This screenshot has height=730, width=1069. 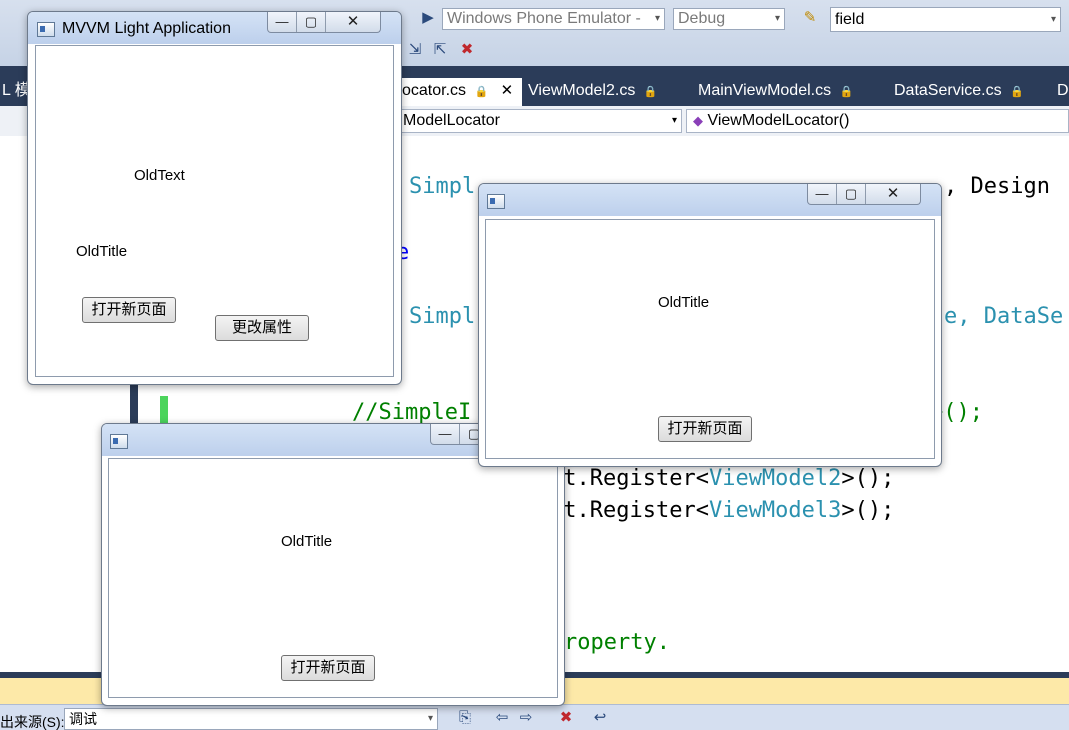 I want to click on change-property-button: 更改属性, so click(x=262, y=328).